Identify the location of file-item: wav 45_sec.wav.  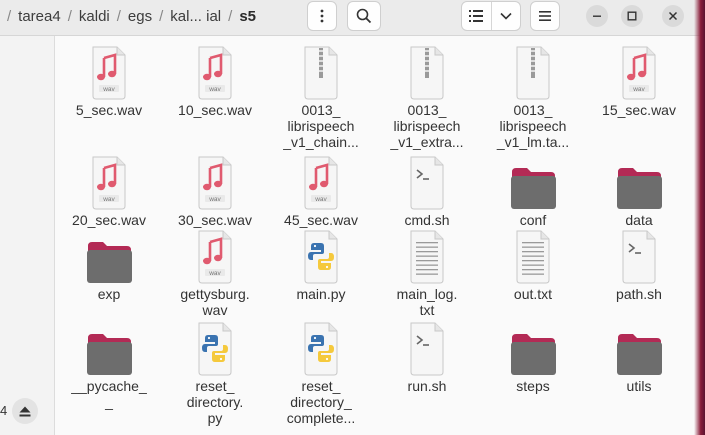
(321, 191).